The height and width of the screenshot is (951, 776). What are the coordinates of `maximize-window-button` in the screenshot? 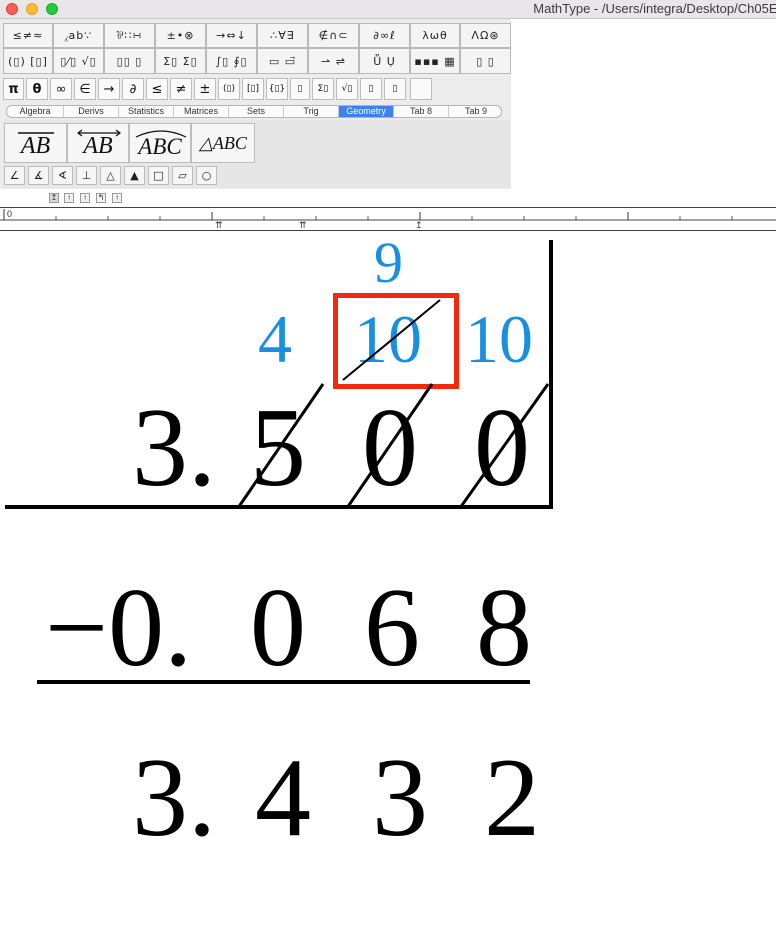 It's located at (52, 9).